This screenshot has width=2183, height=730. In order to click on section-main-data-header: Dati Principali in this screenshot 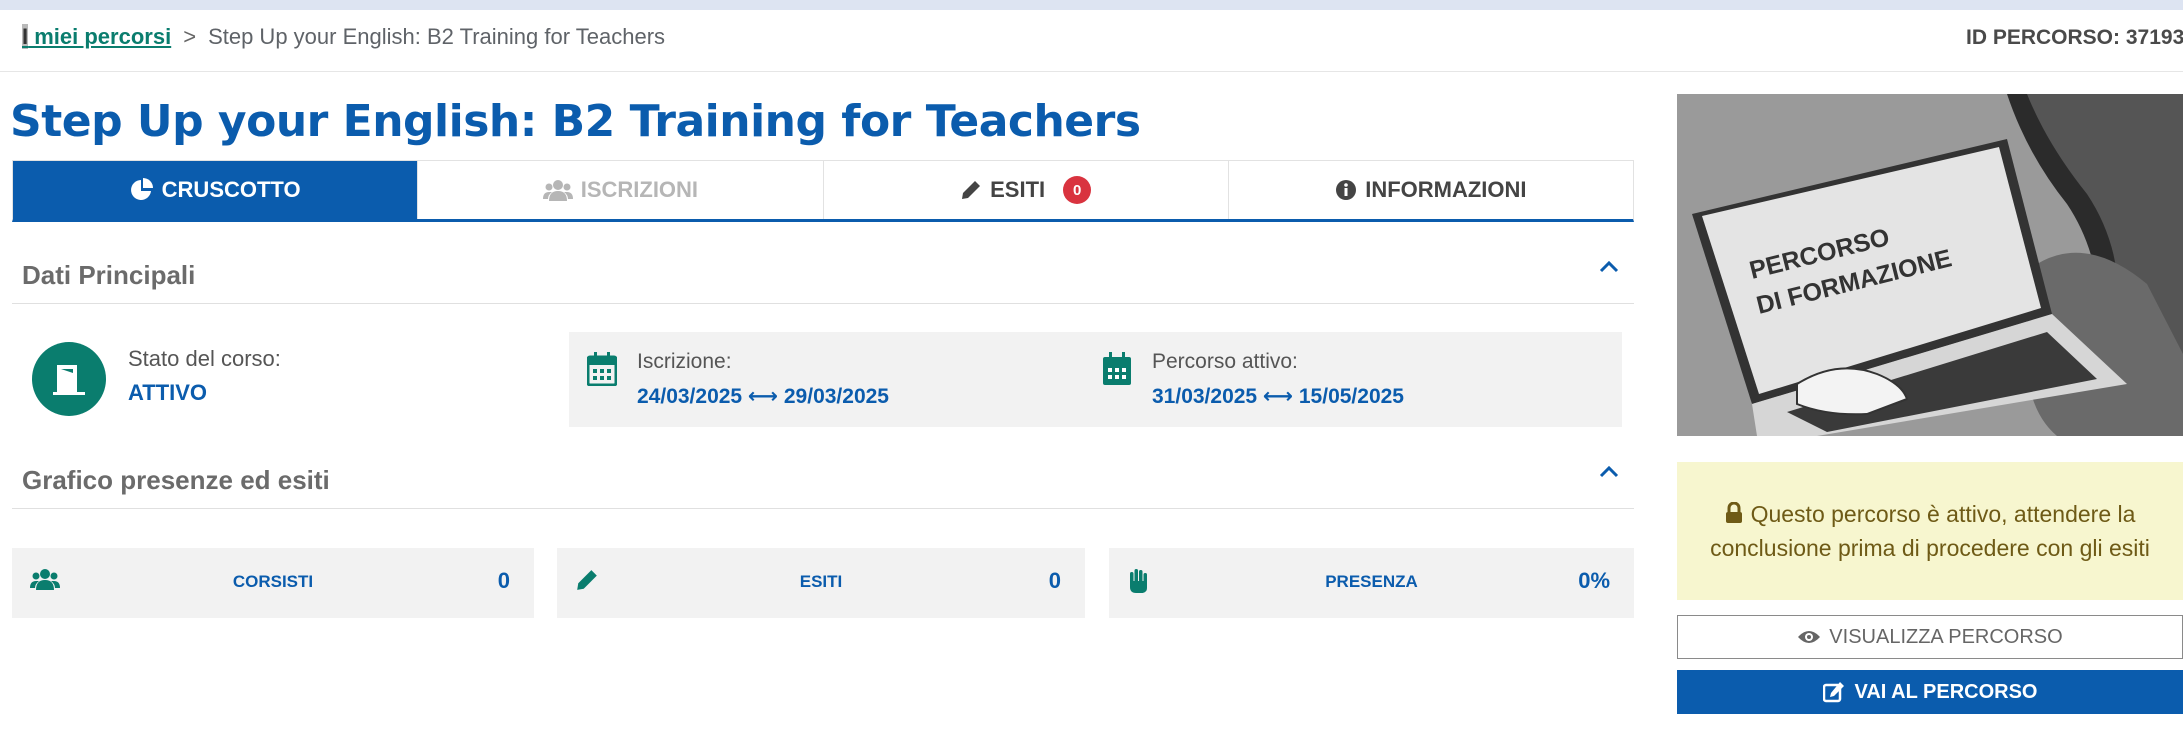, I will do `click(823, 275)`.